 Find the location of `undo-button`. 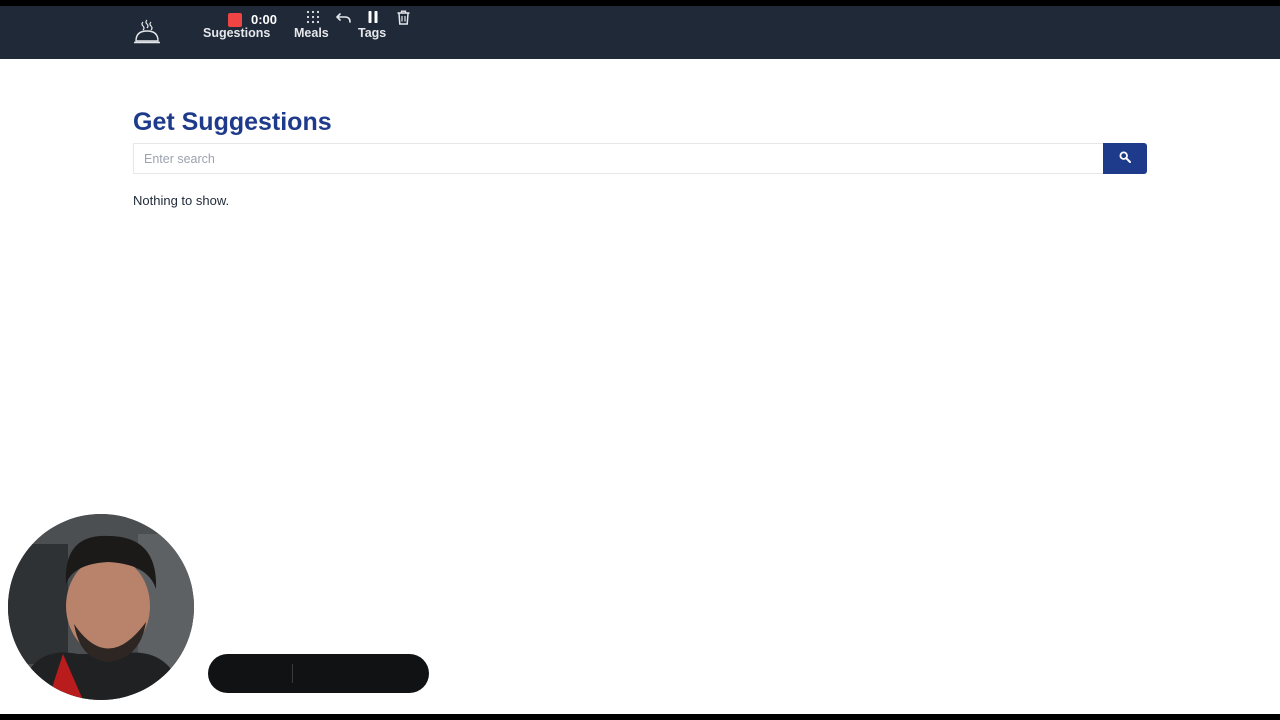

undo-button is located at coordinates (343, 19).